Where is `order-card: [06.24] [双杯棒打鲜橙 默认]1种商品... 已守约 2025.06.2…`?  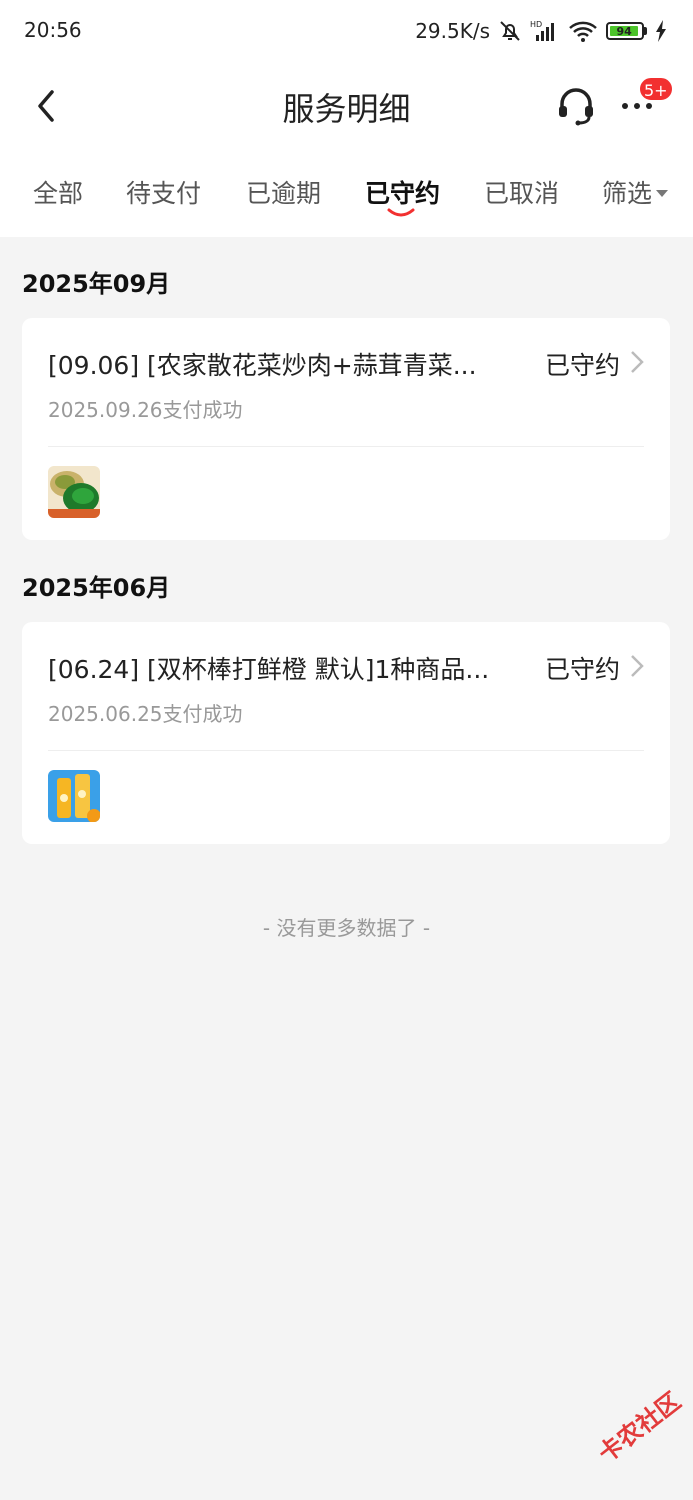 order-card: [06.24] [双杯棒打鲜橙 默认]1种商品... 已守约 2025.06.2… is located at coordinates (346, 733).